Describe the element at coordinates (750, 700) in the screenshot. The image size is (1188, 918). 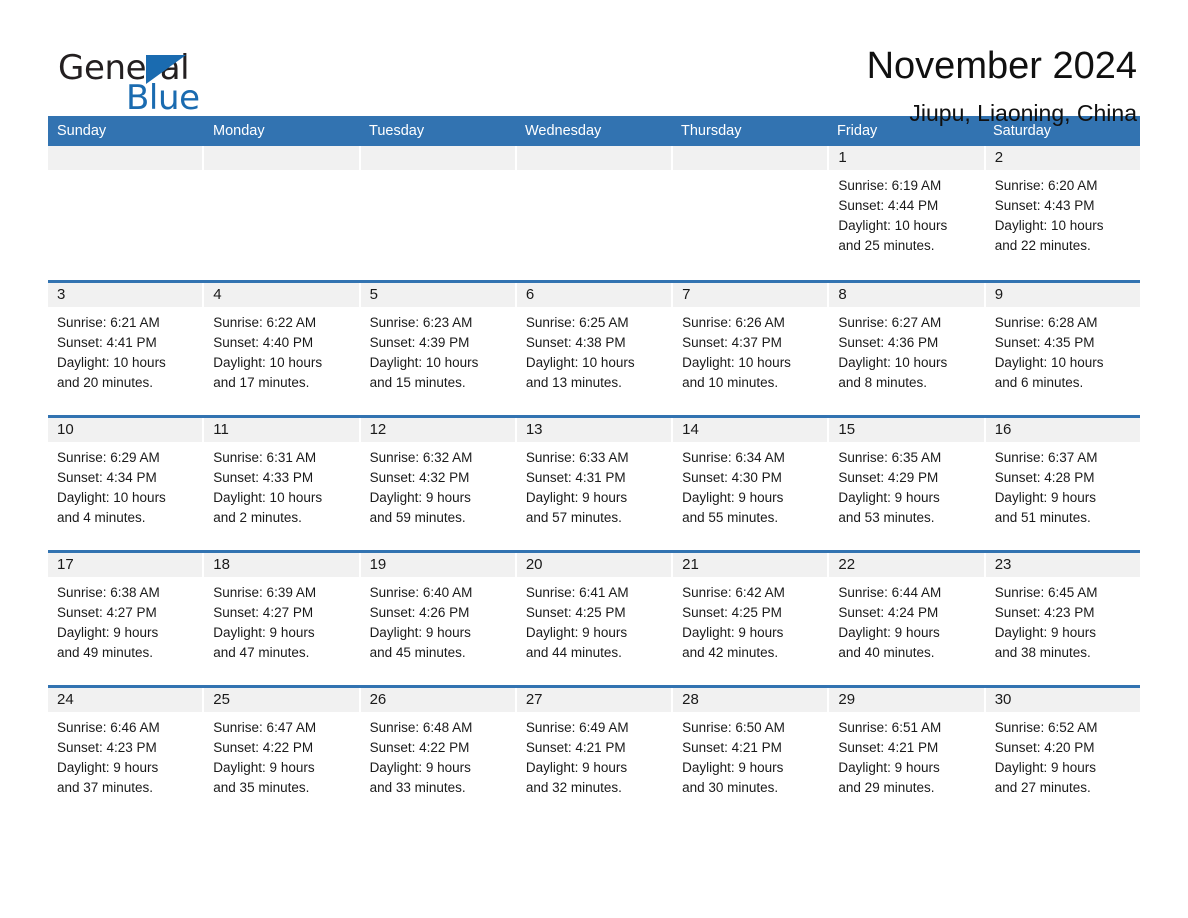
I see `day-number: 28` at that location.